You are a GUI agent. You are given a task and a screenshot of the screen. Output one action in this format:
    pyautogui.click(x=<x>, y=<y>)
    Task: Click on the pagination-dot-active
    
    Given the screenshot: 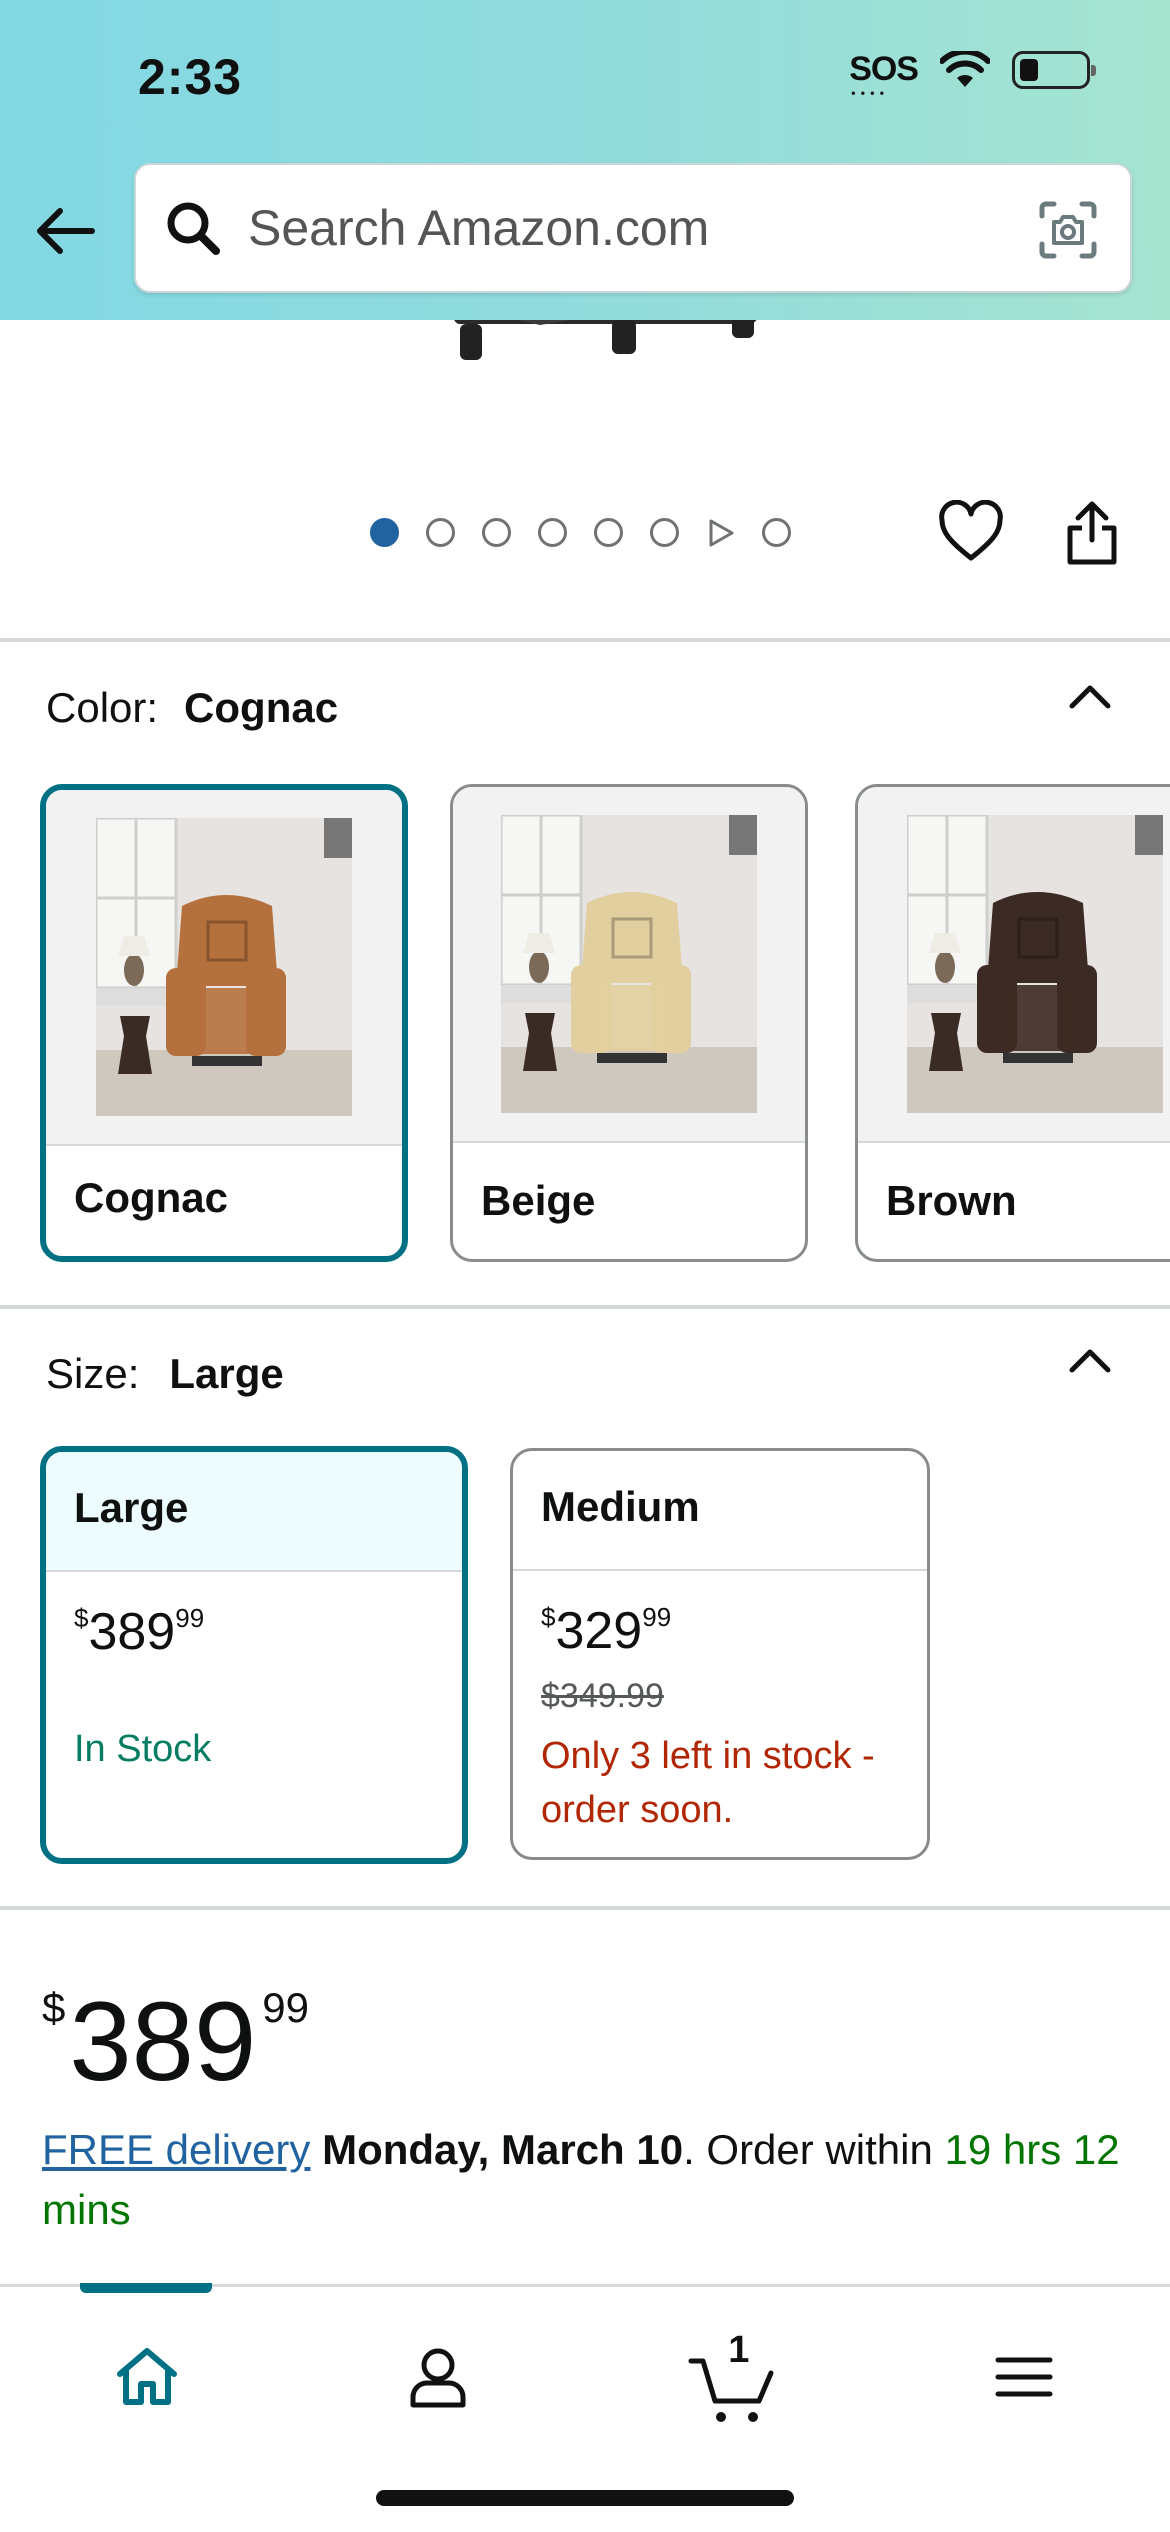 What is the action you would take?
    pyautogui.click(x=384, y=532)
    